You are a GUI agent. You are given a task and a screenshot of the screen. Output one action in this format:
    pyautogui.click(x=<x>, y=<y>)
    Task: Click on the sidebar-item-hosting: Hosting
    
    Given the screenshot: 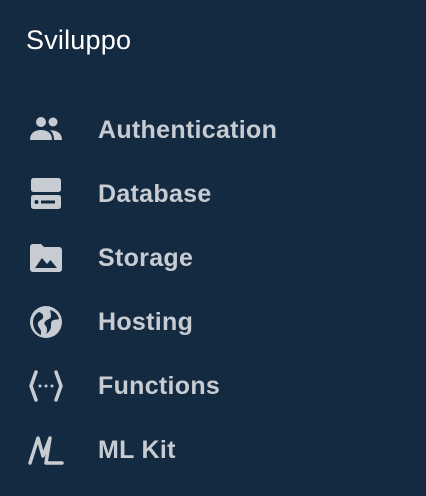 What is the action you would take?
    pyautogui.click(x=213, y=322)
    